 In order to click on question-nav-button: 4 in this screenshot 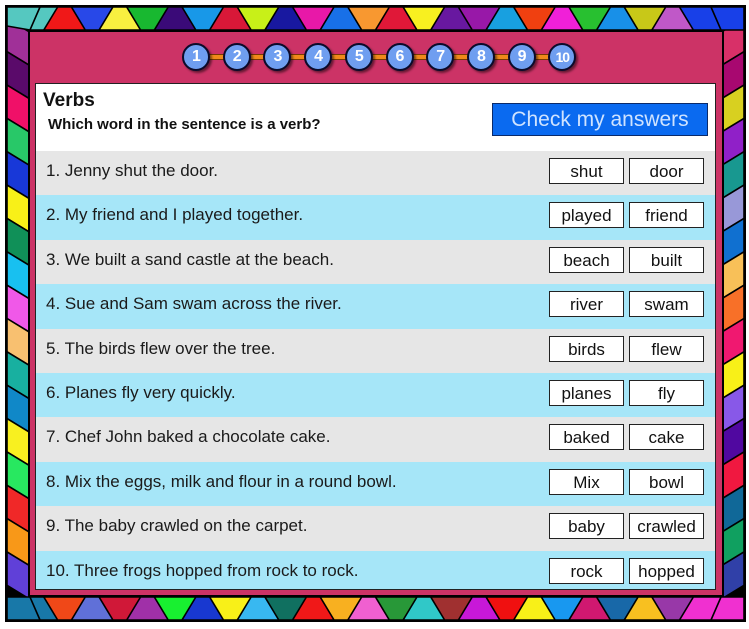, I will do `click(318, 57)`.